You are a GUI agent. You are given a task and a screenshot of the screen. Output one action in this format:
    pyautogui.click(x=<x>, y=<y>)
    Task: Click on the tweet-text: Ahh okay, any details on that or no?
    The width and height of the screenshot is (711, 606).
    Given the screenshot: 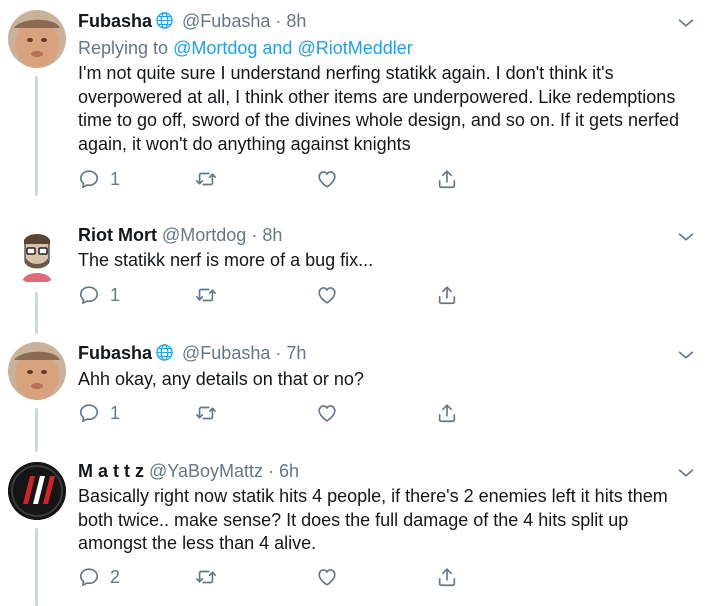 What is the action you would take?
    pyautogui.click(x=221, y=379)
    